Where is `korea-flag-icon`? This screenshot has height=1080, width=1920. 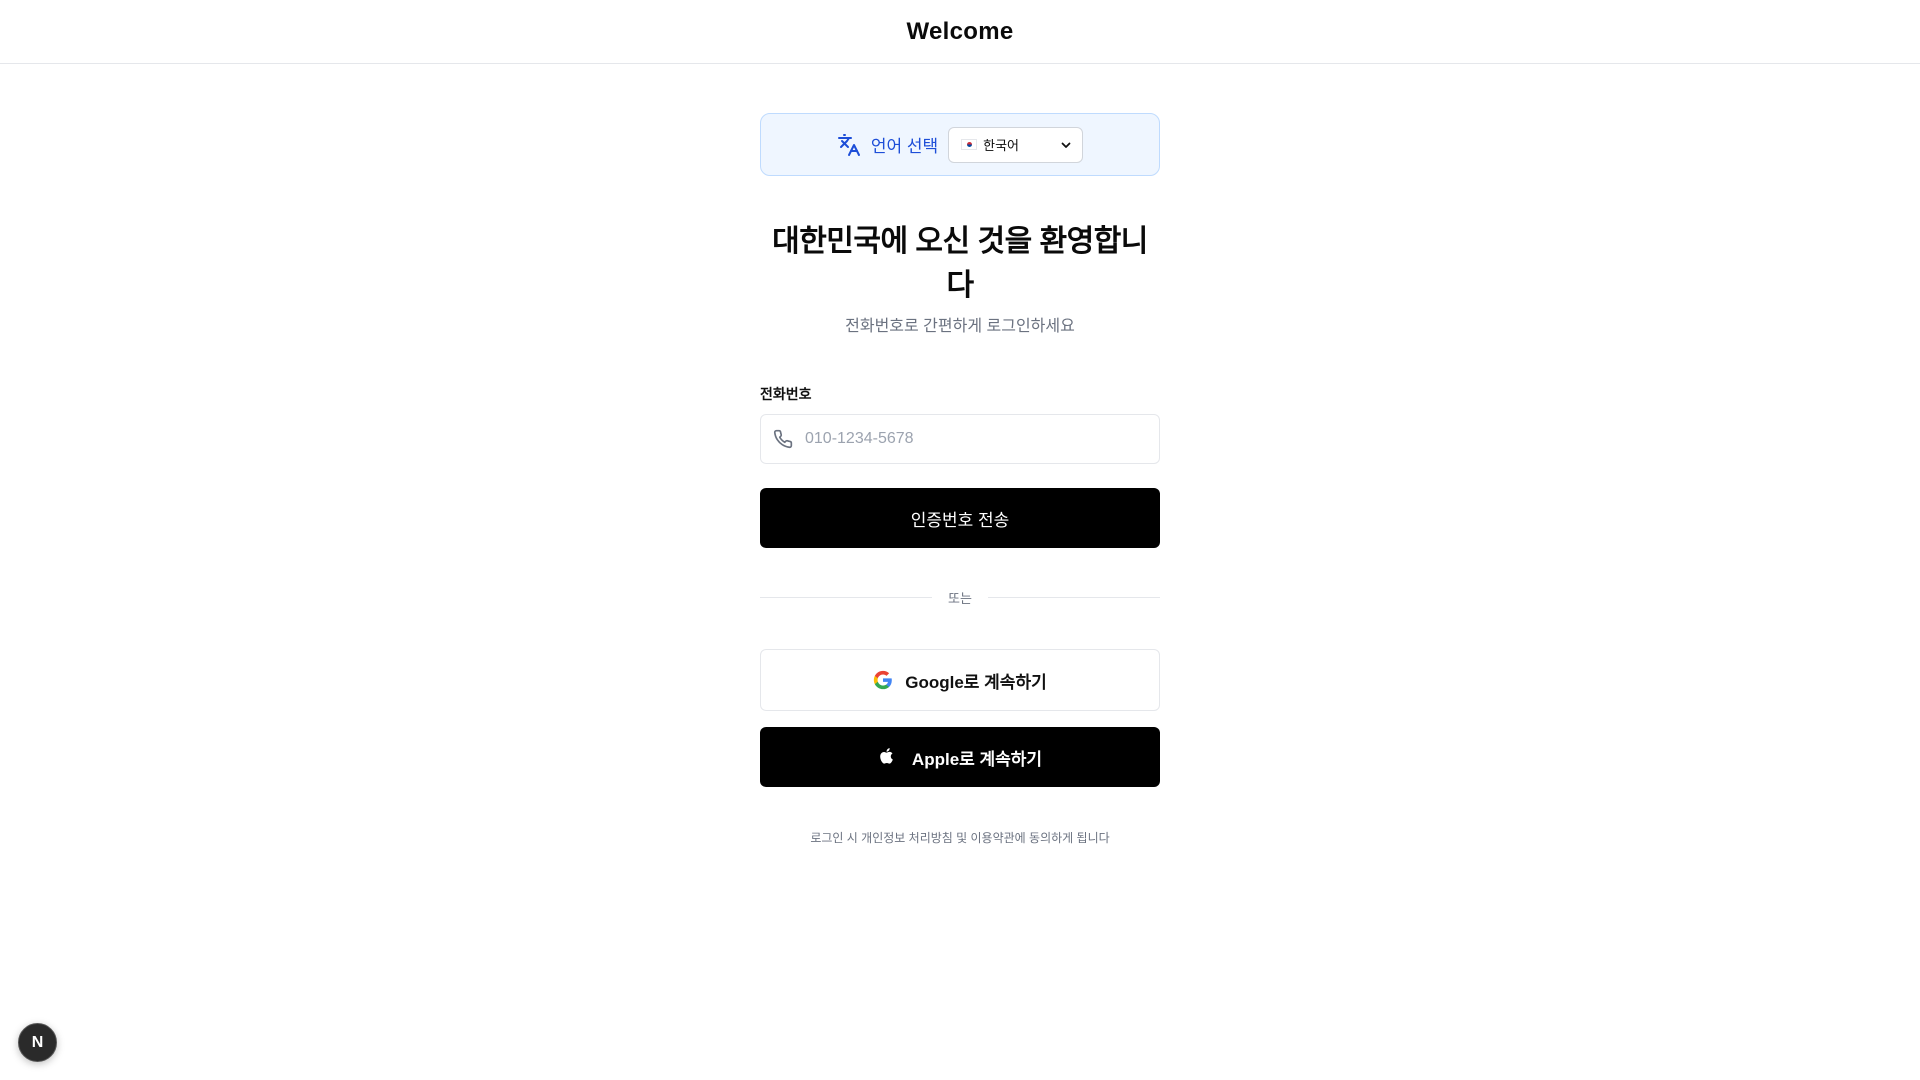 korea-flag-icon is located at coordinates (969, 144).